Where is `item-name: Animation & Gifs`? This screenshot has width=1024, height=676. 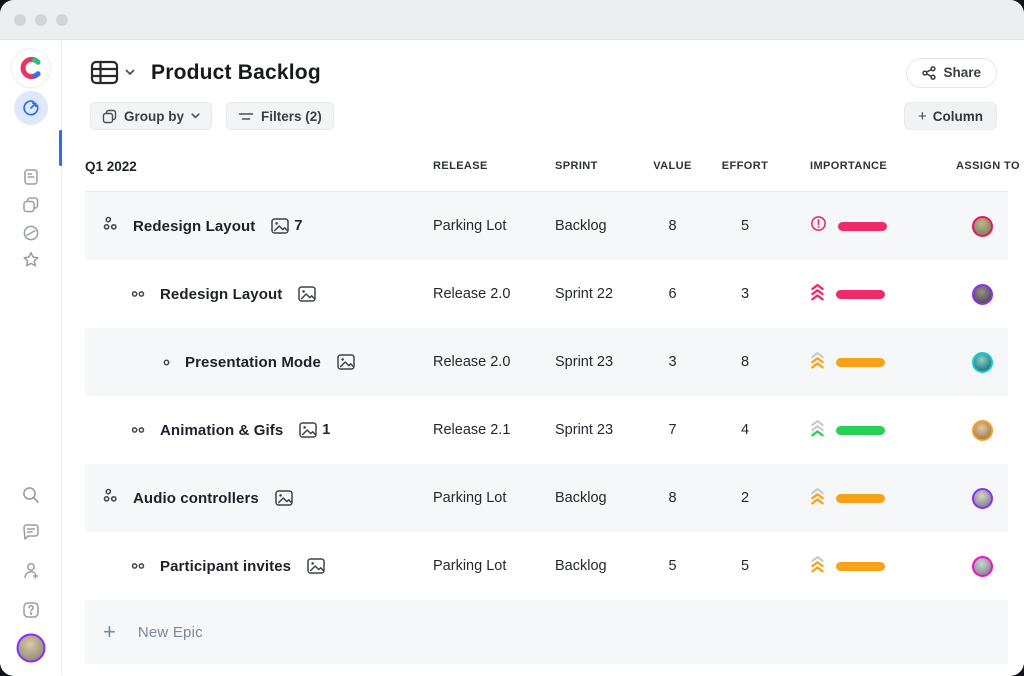 item-name: Animation & Gifs is located at coordinates (222, 430).